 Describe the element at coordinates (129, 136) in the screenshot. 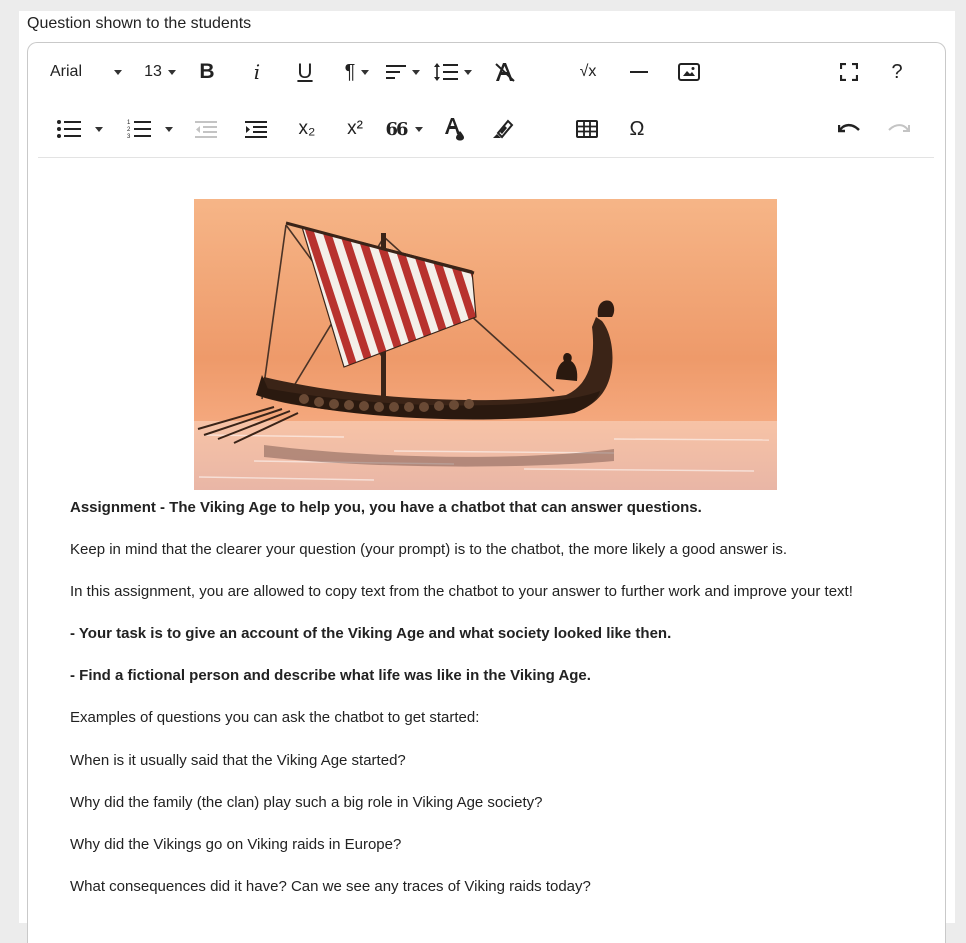

I see `svg-text: 3` at that location.